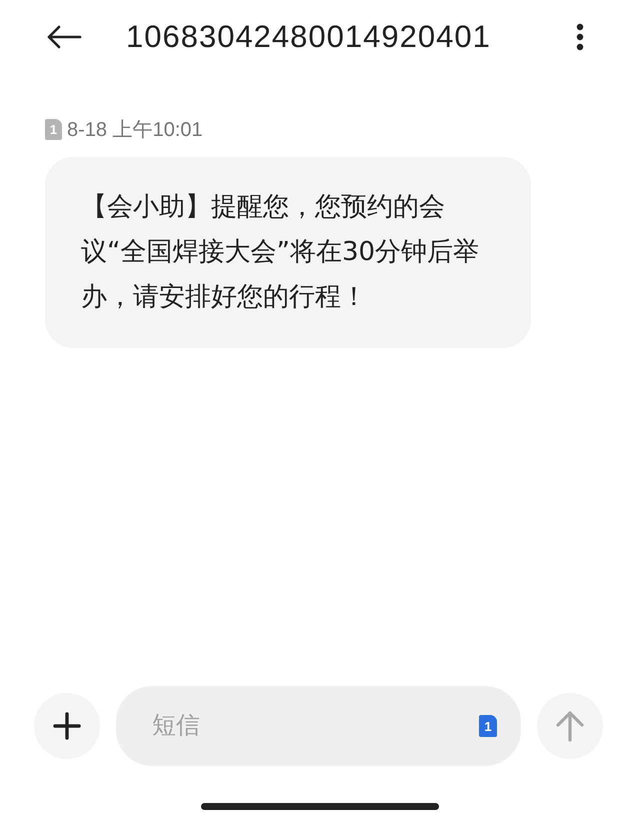  What do you see at coordinates (135, 130) in the screenshot?
I see `message-time: 8-18 上午10:01` at bounding box center [135, 130].